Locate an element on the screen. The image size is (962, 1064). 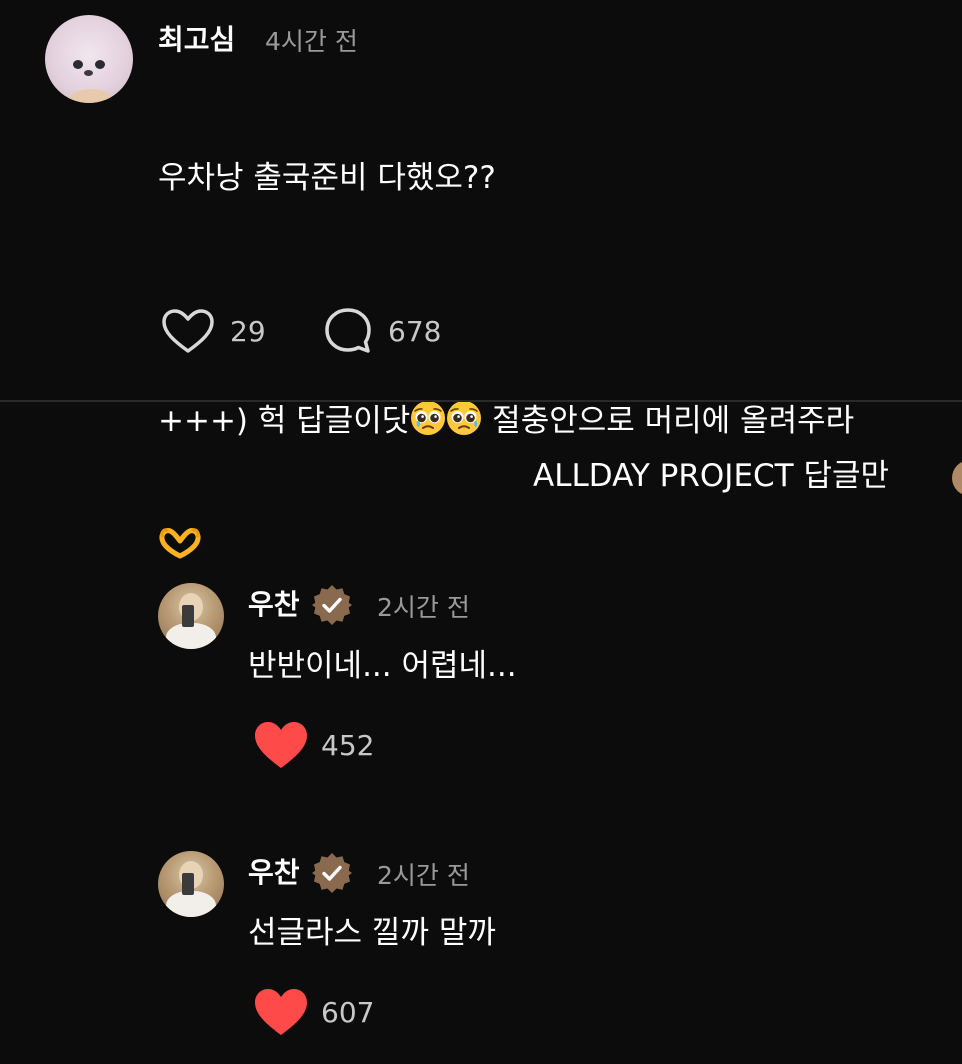
reply-body: 선글라스 낄까 말까 is located at coordinates (372, 933).